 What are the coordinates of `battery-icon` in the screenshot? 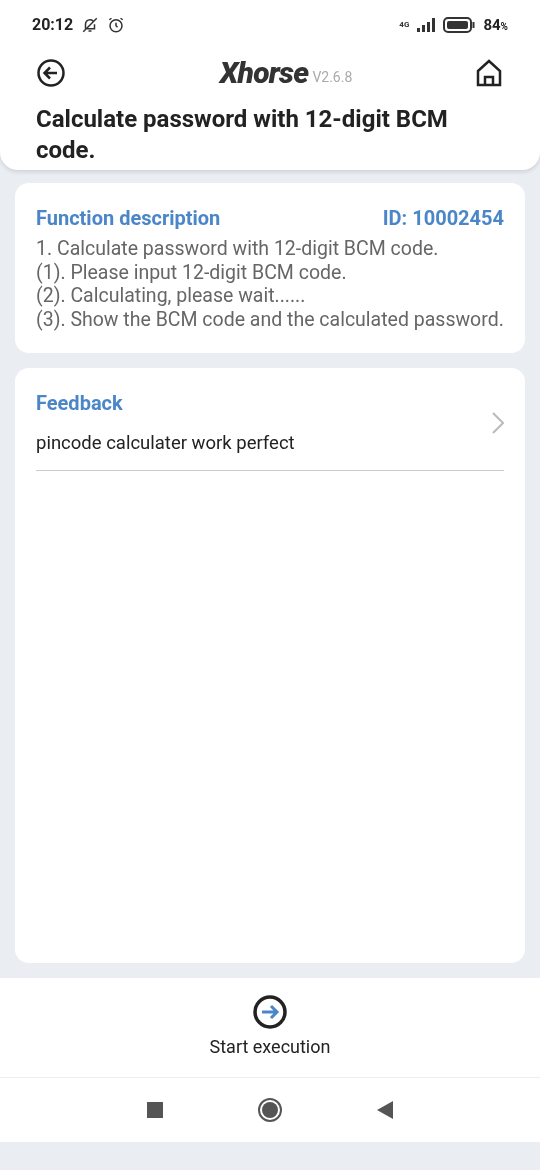 It's located at (459, 25).